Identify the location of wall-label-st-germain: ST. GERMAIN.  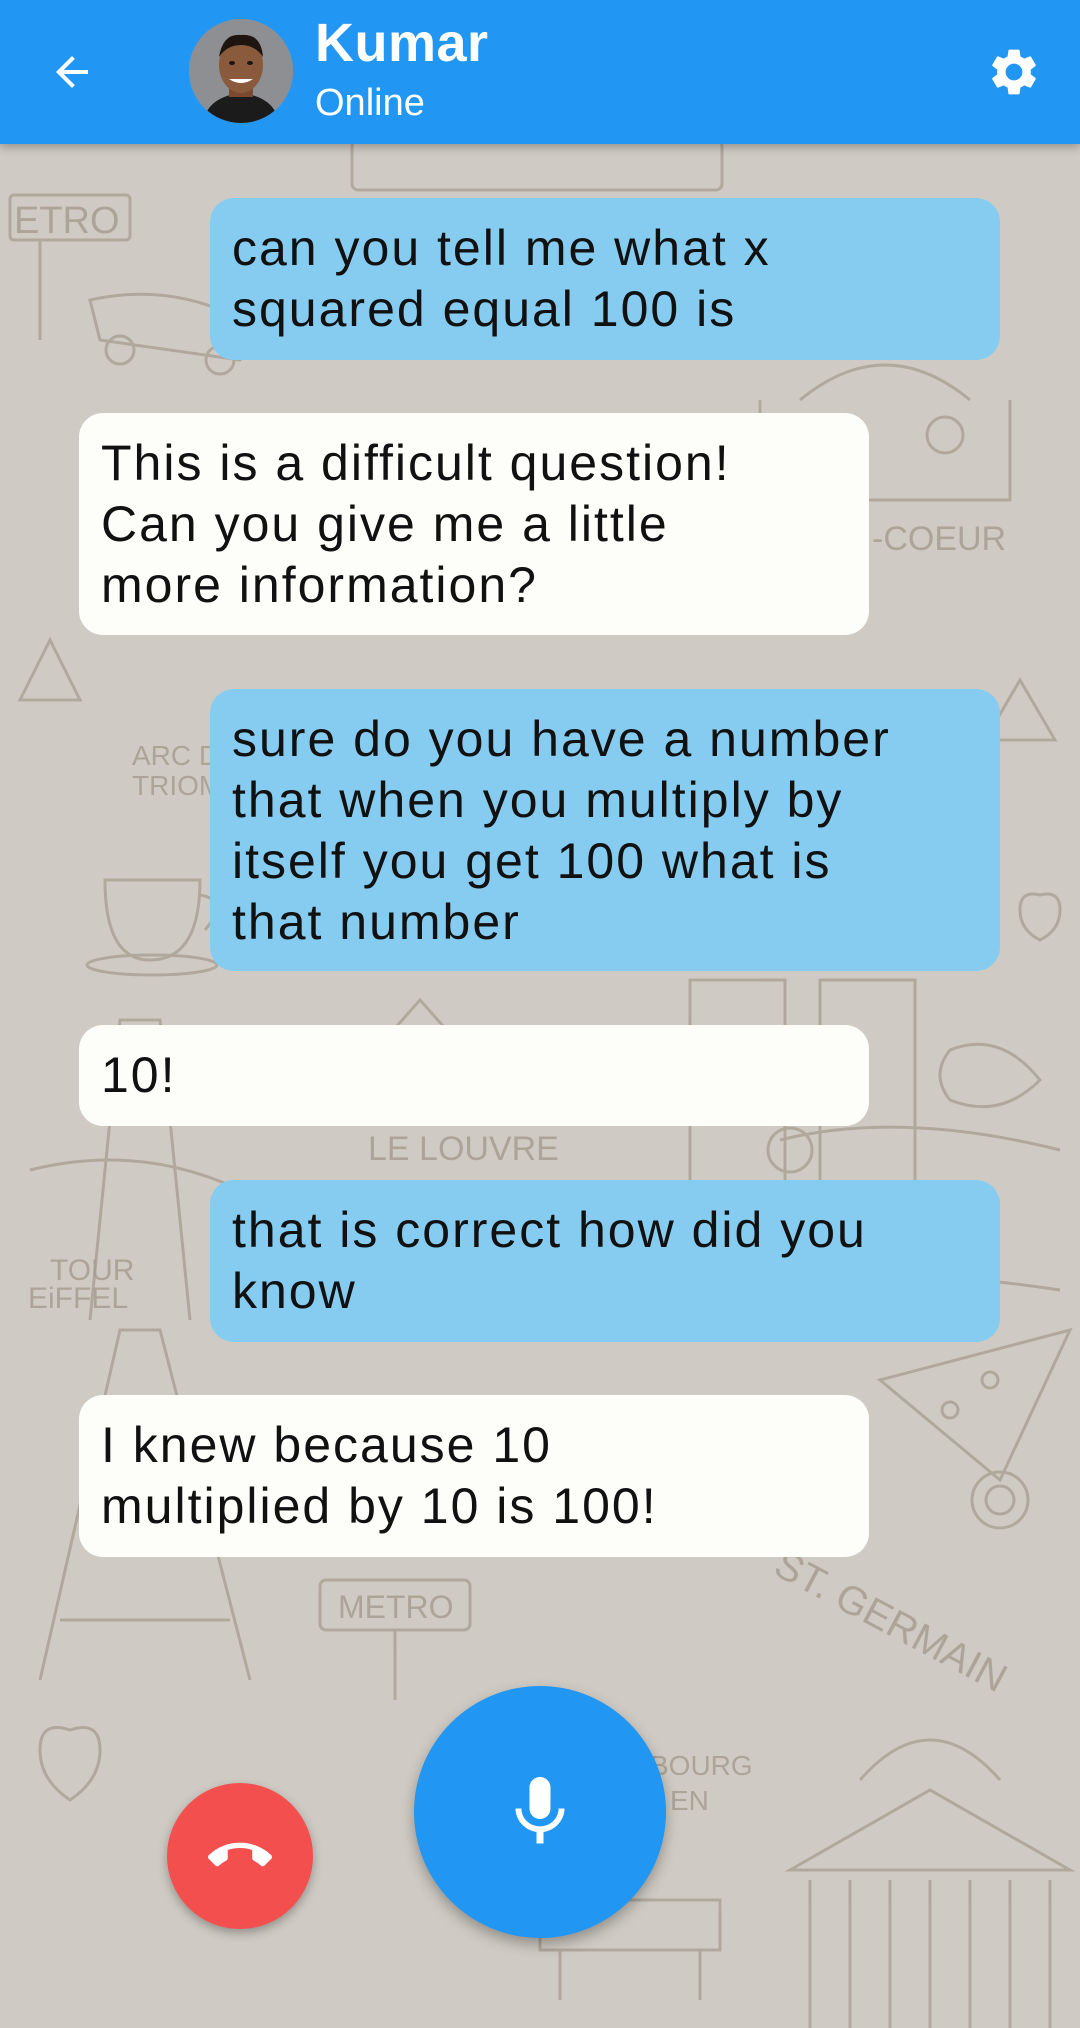
(890, 1621).